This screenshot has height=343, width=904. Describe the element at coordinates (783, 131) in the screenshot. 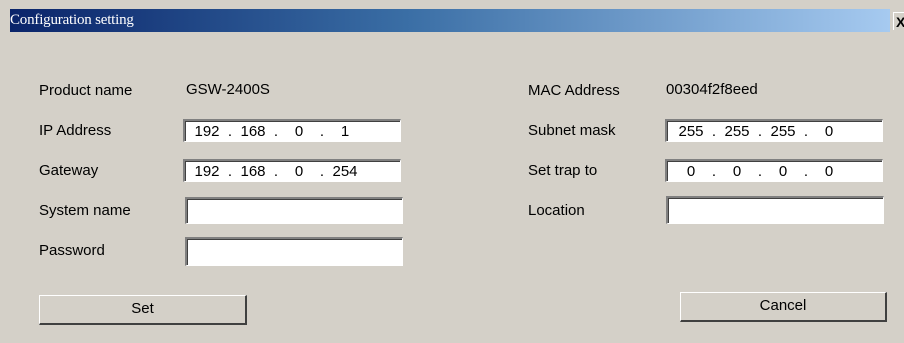

I see `subnet-octet-3: 255` at that location.